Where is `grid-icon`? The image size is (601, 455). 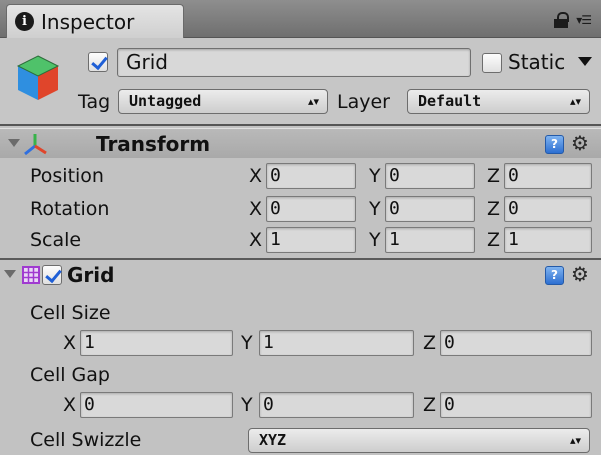
grid-icon is located at coordinates (31, 275).